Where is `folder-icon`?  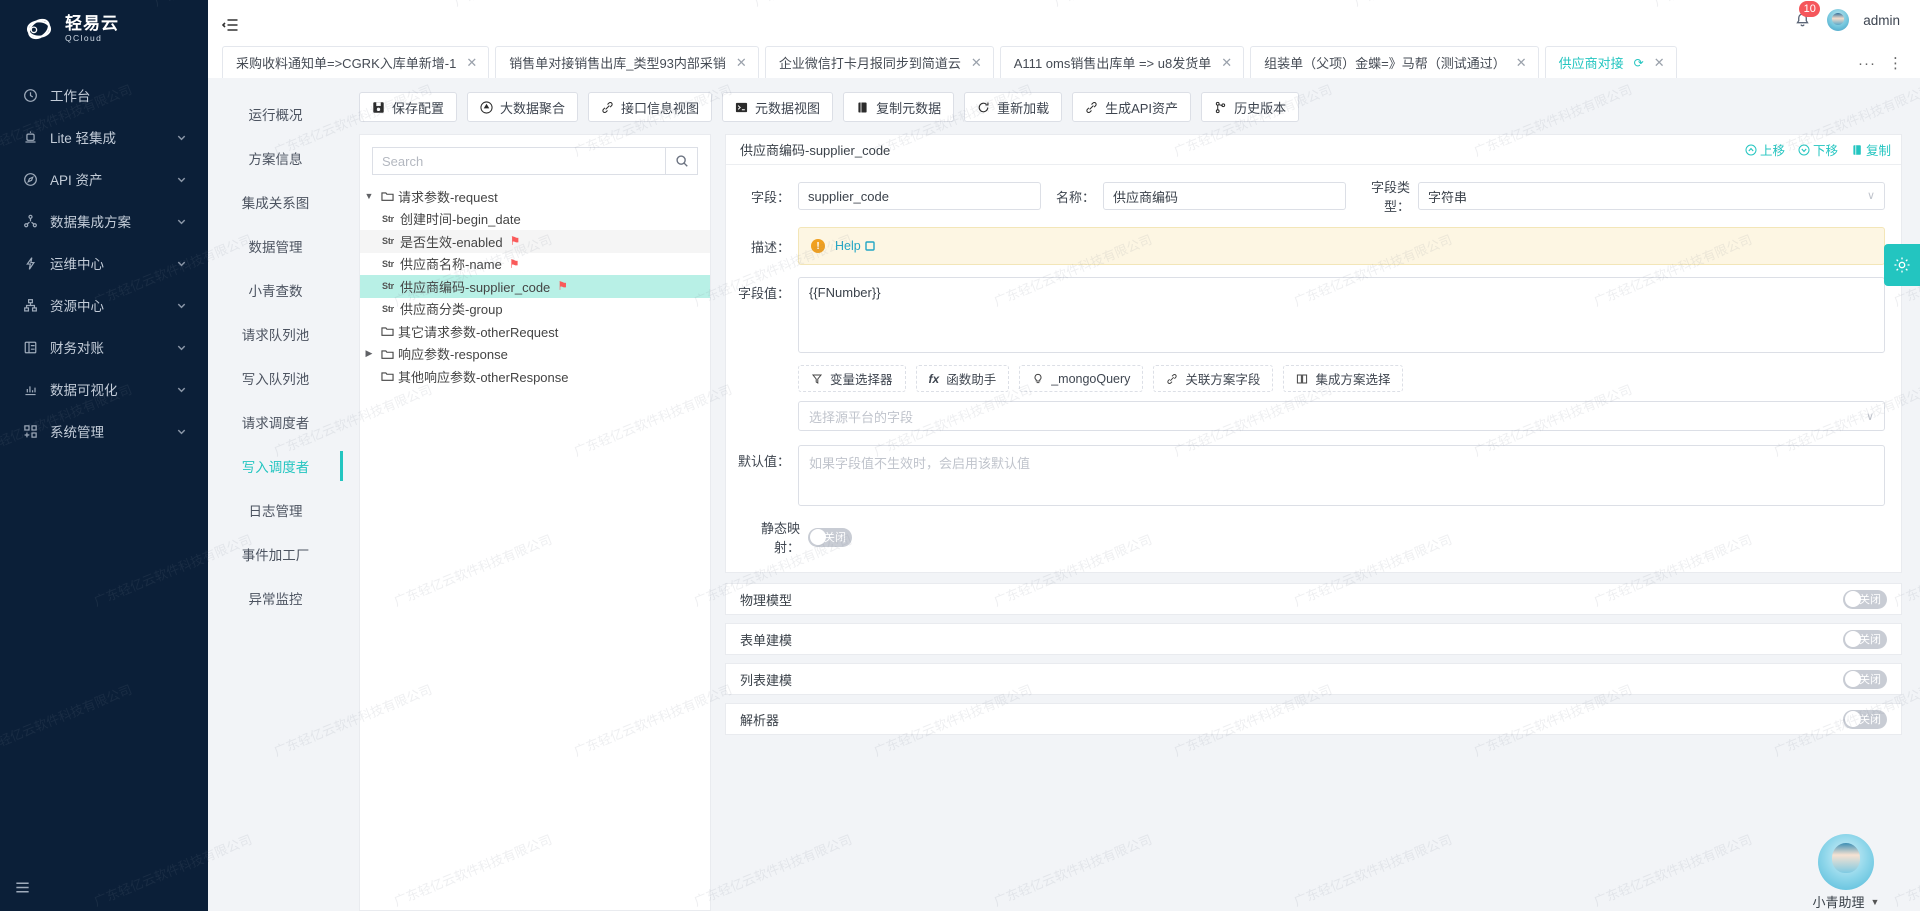 folder-icon is located at coordinates (387, 196).